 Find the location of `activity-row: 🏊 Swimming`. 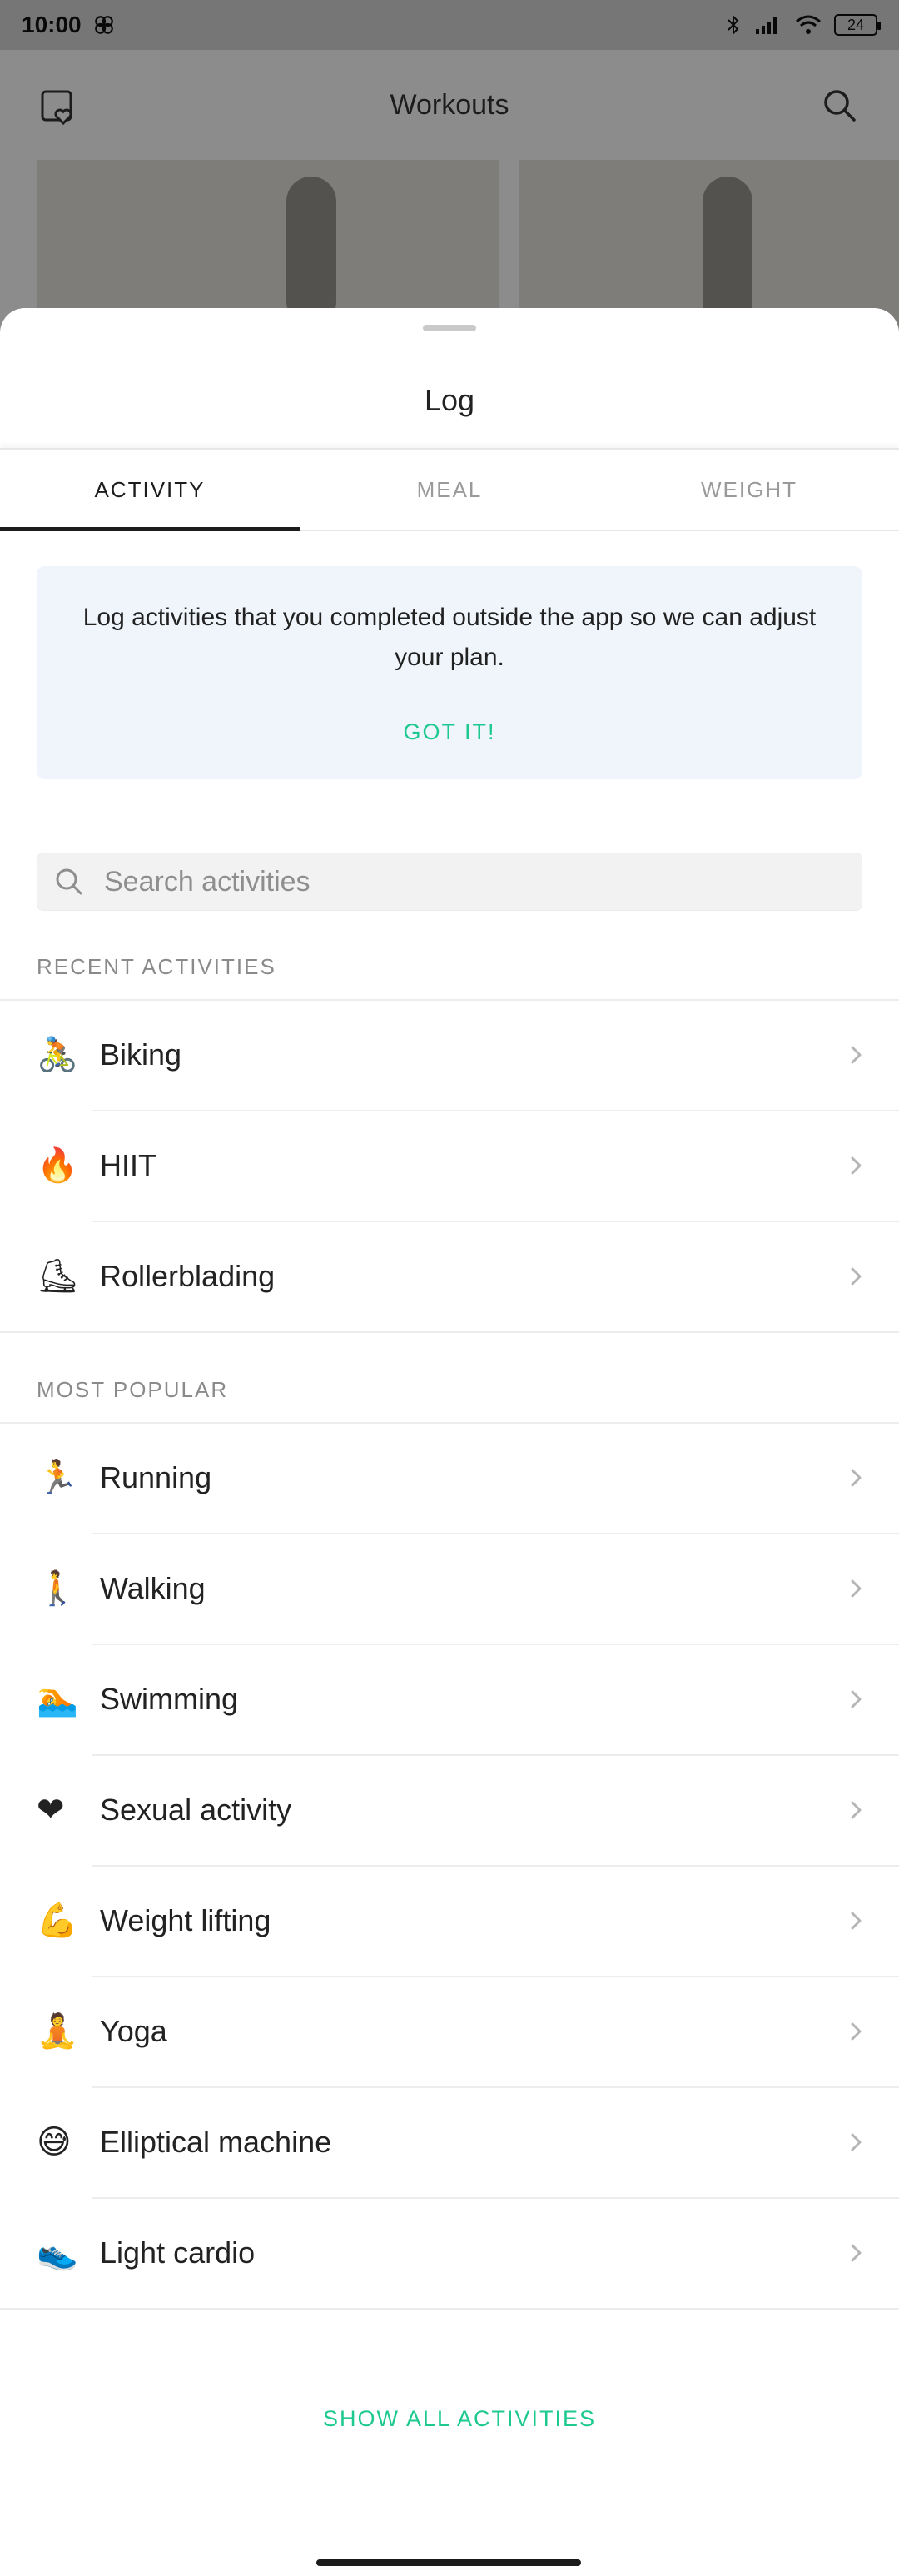

activity-row: 🏊 Swimming is located at coordinates (449, 1699).